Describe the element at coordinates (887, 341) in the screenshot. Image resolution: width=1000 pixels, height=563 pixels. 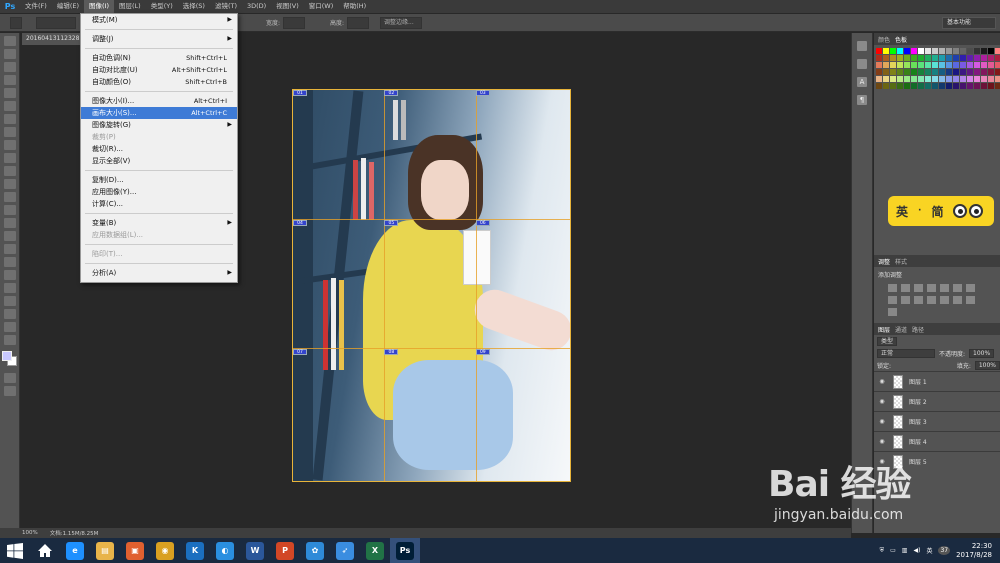
I see `layer-kind-filter: 类型` at that location.